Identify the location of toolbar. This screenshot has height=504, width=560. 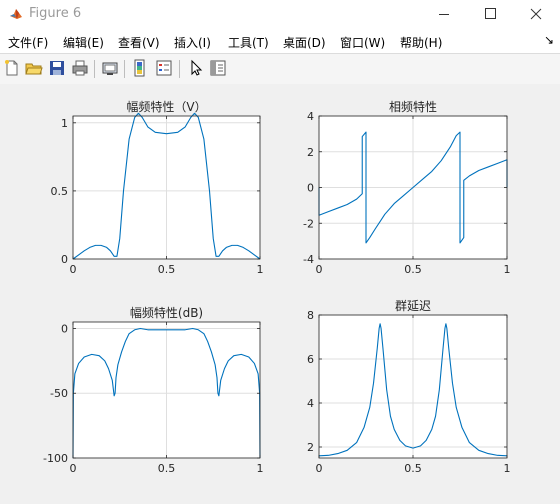
(280, 69).